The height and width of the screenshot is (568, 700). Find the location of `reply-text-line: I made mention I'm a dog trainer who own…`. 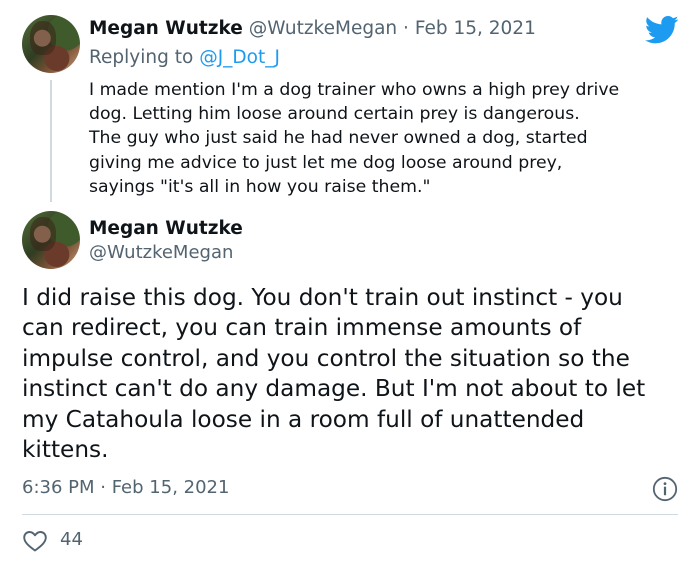

reply-text-line: I made mention I'm a dog trainer who own… is located at coordinates (354, 90).